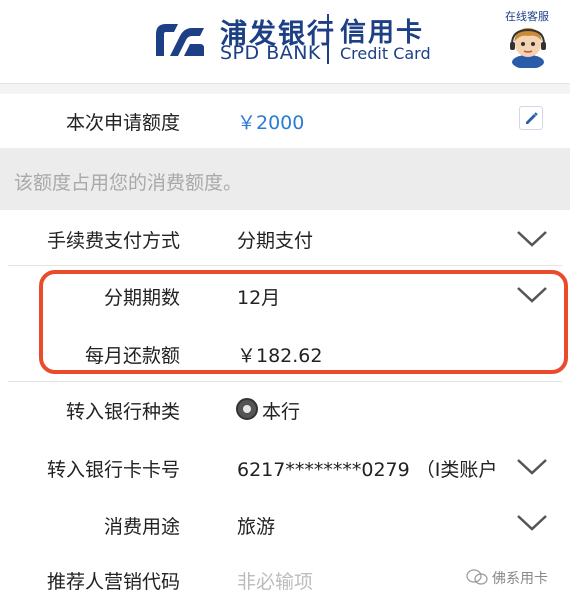  What do you see at coordinates (477, 577) in the screenshot?
I see `wechat-icon` at bounding box center [477, 577].